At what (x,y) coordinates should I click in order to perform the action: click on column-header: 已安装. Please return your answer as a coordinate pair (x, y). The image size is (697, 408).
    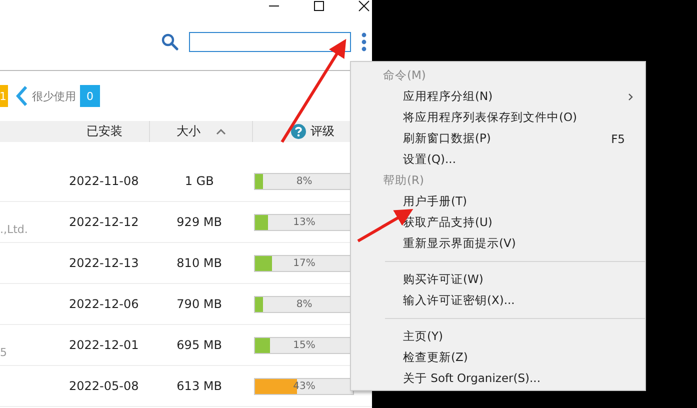
    Looking at the image, I should click on (104, 131).